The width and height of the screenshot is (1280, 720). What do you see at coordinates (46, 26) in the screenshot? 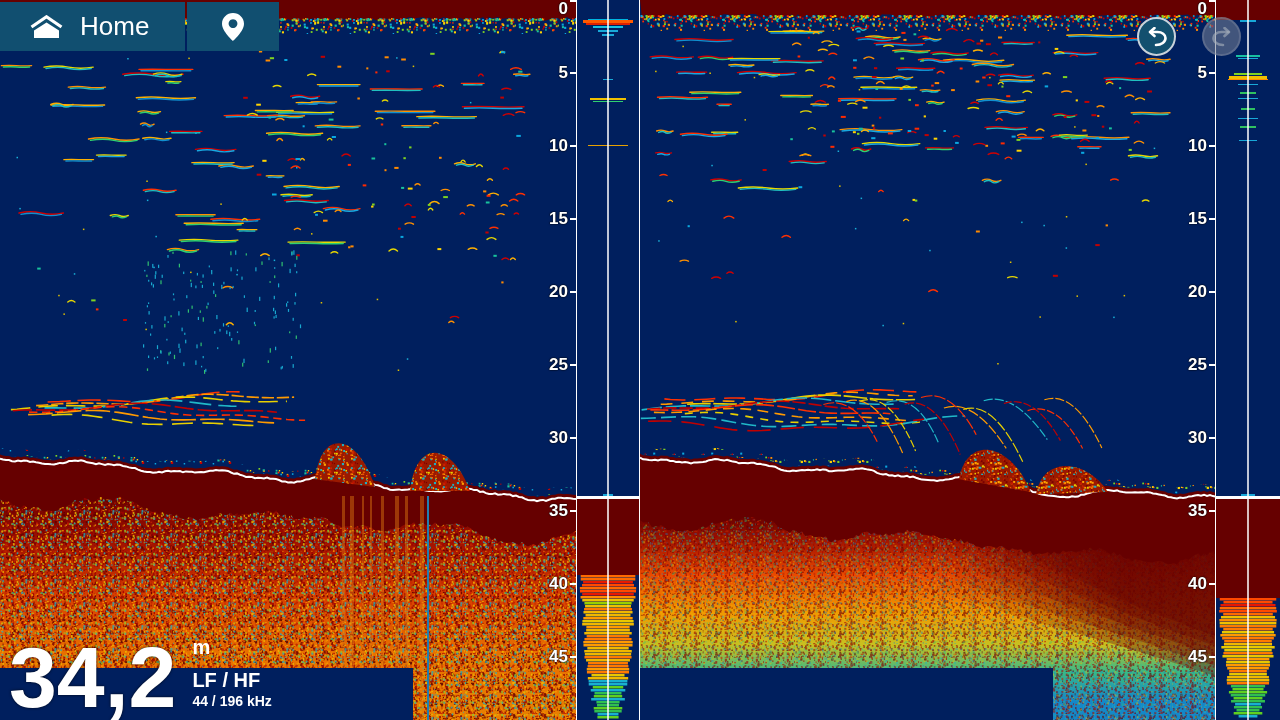
I see `home-icon` at bounding box center [46, 26].